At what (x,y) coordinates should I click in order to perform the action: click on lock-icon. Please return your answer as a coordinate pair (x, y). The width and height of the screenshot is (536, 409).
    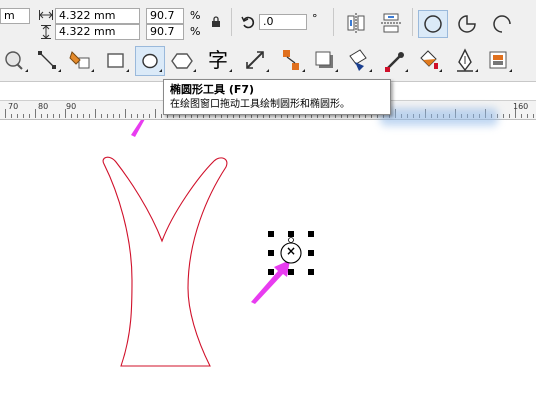
    Looking at the image, I should click on (216, 21).